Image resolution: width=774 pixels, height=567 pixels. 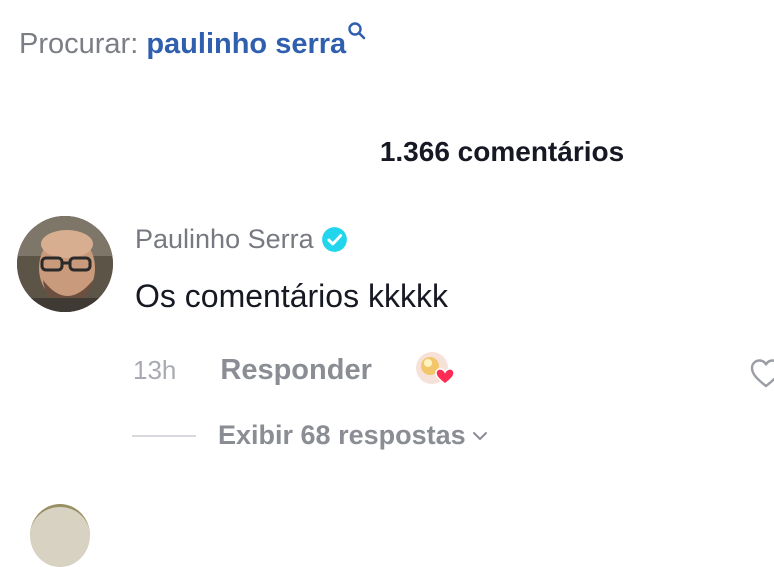 What do you see at coordinates (479, 435) in the screenshot?
I see `chevron-down-icon` at bounding box center [479, 435].